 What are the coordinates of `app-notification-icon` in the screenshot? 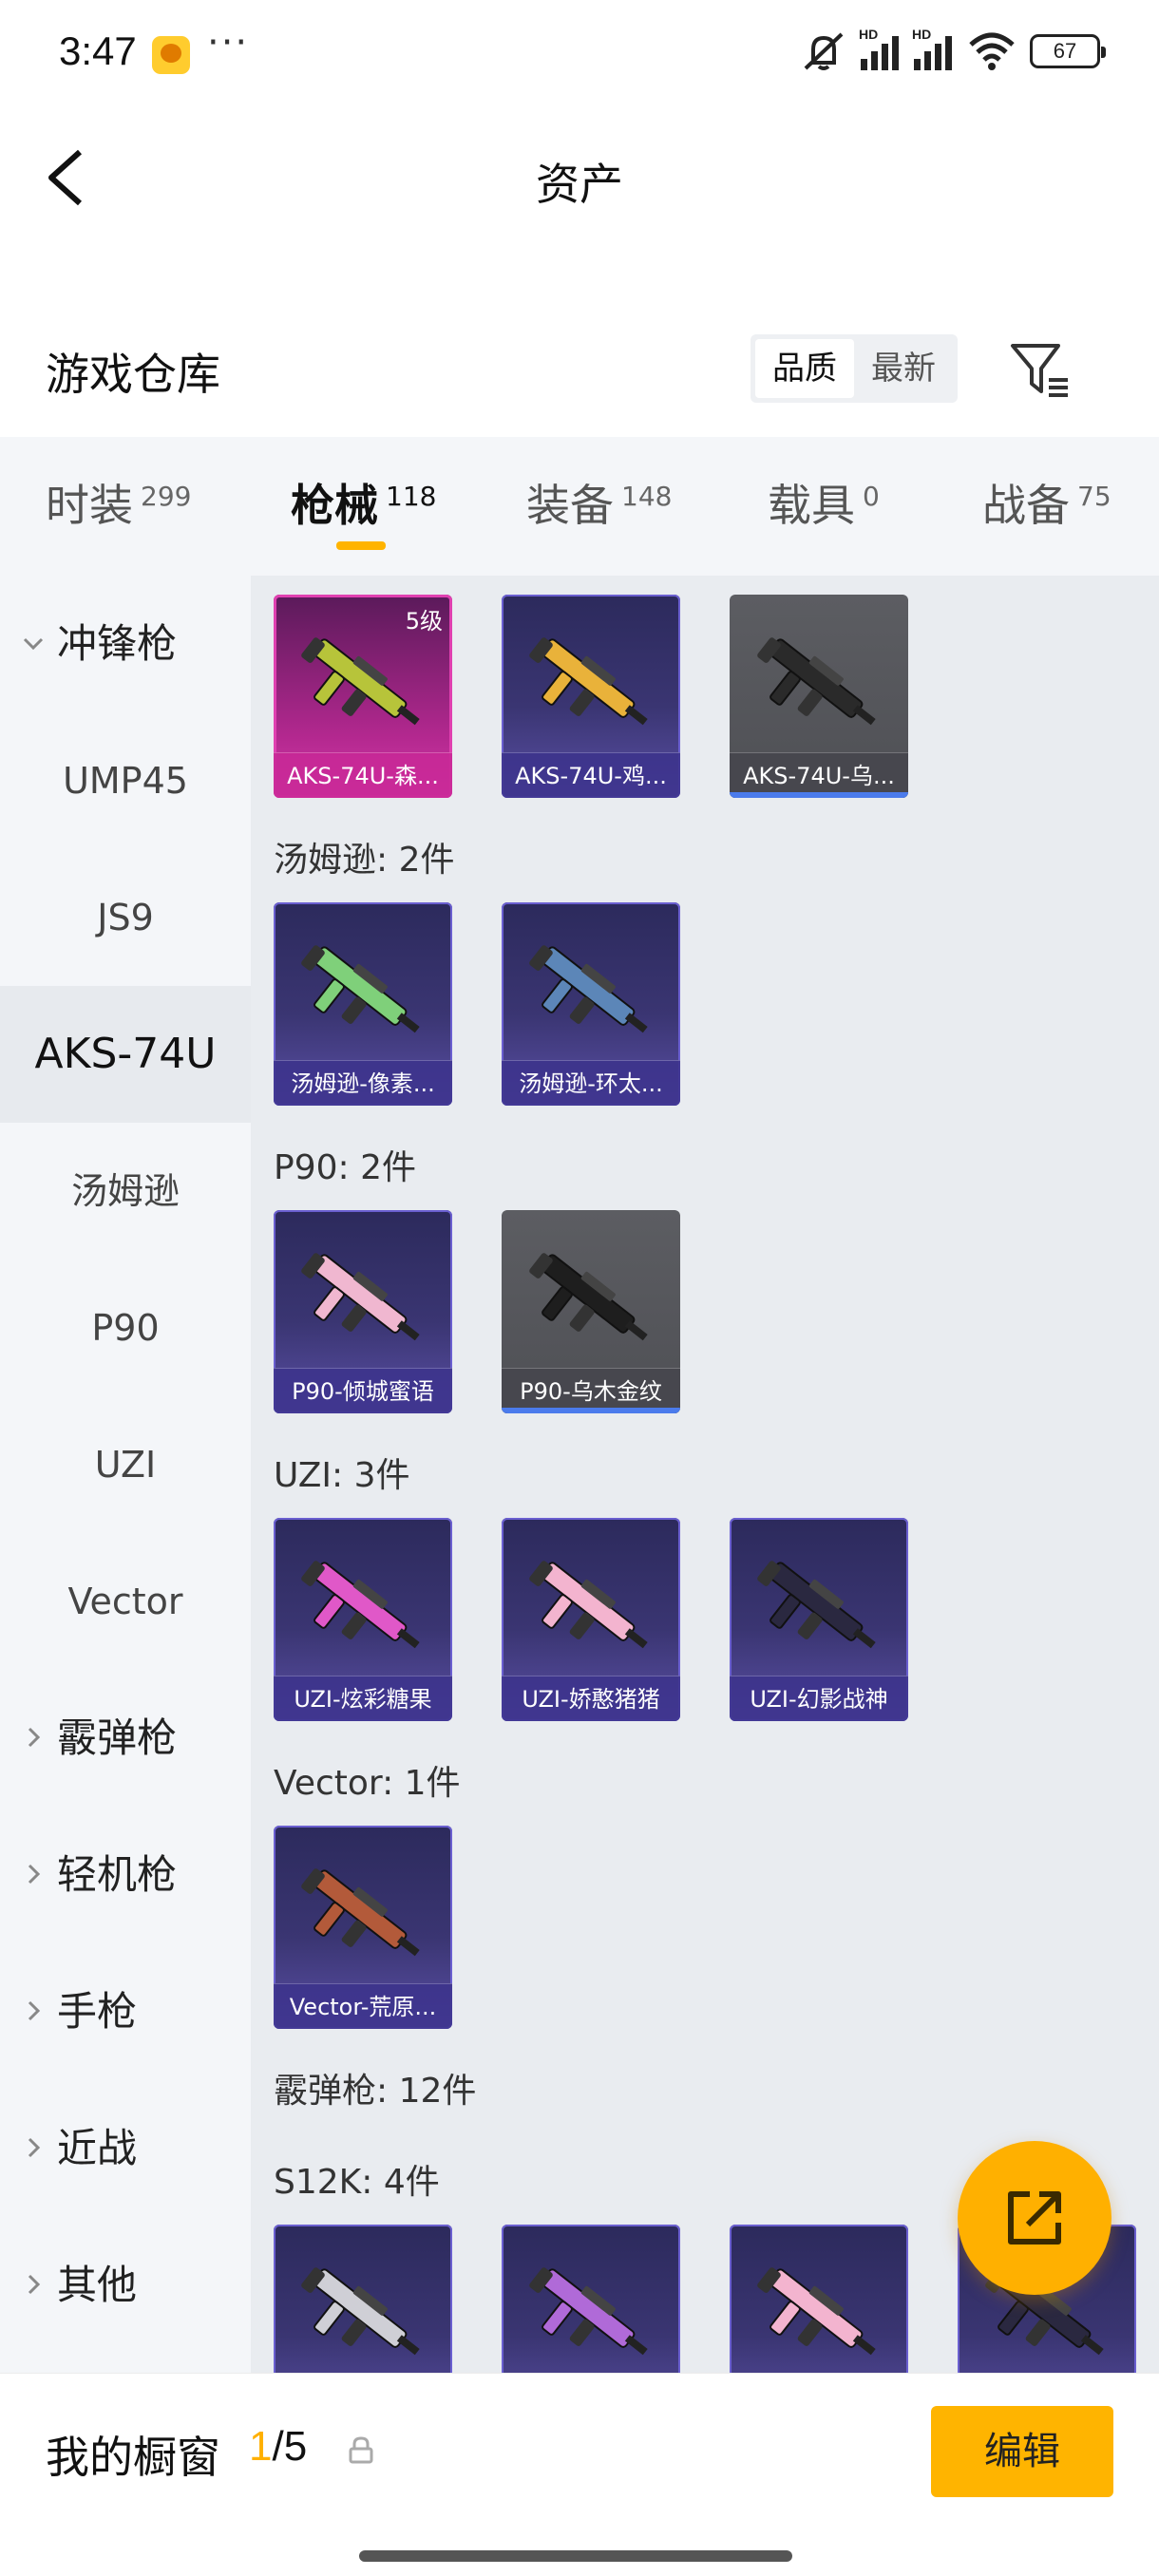 It's located at (171, 55).